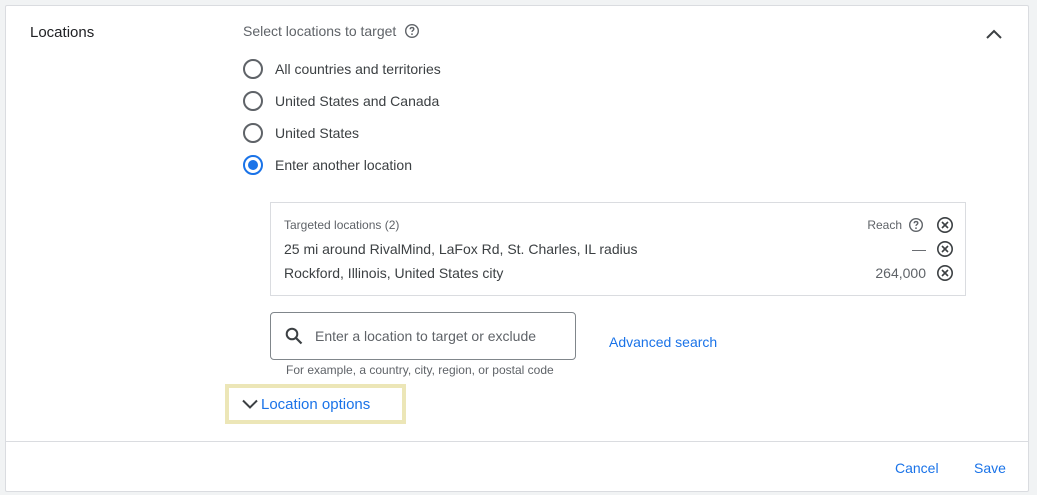 The image size is (1037, 495). I want to click on radio-united-states: United States, so click(301, 133).